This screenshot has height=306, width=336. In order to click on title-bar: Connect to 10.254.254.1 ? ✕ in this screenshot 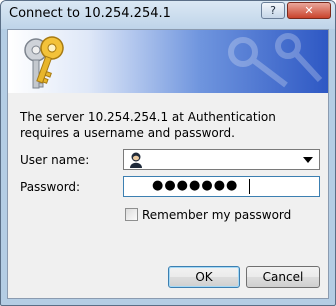, I will do `click(168, 15)`.